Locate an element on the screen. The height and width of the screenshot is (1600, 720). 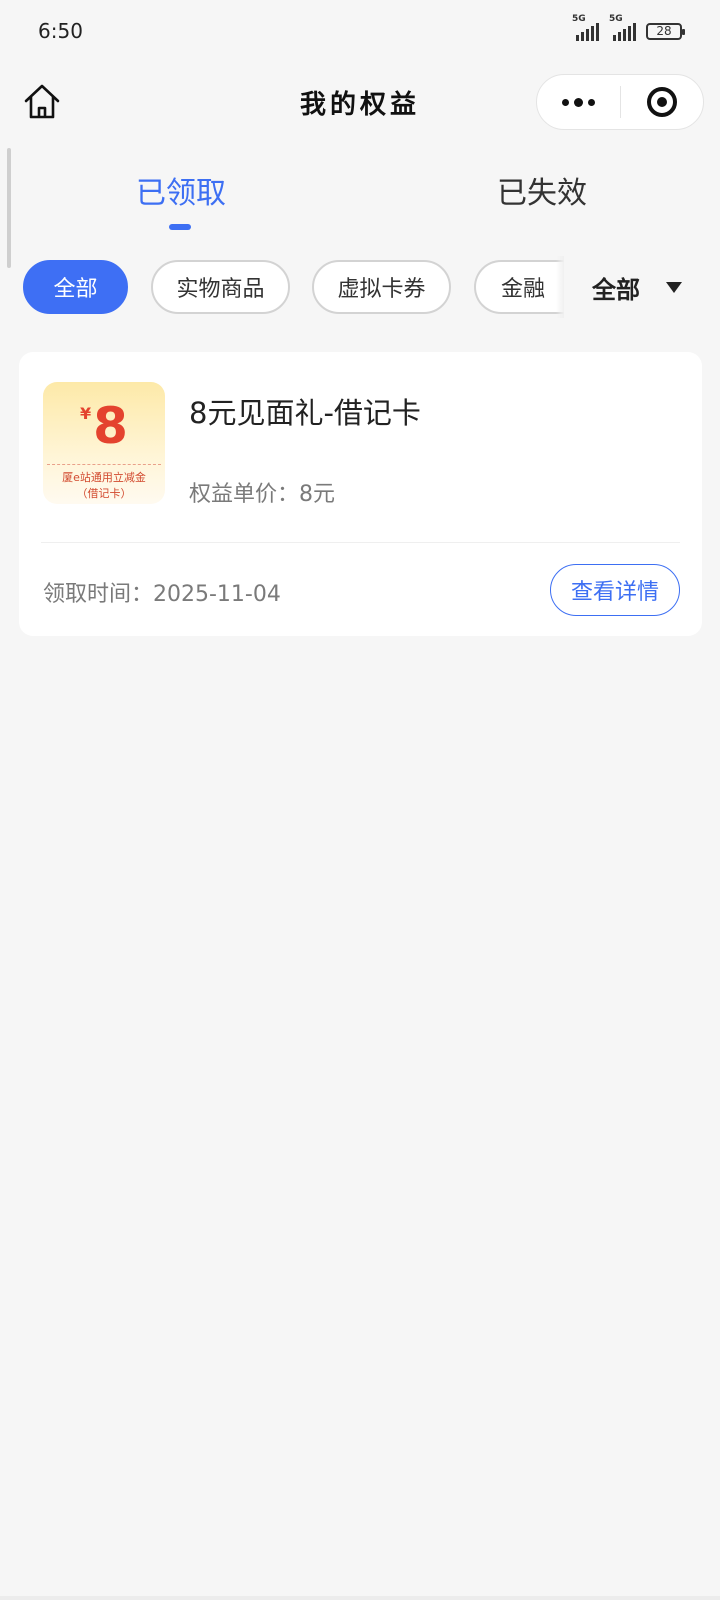
coupon-description-line2: （借记卡） is located at coordinates (104, 493).